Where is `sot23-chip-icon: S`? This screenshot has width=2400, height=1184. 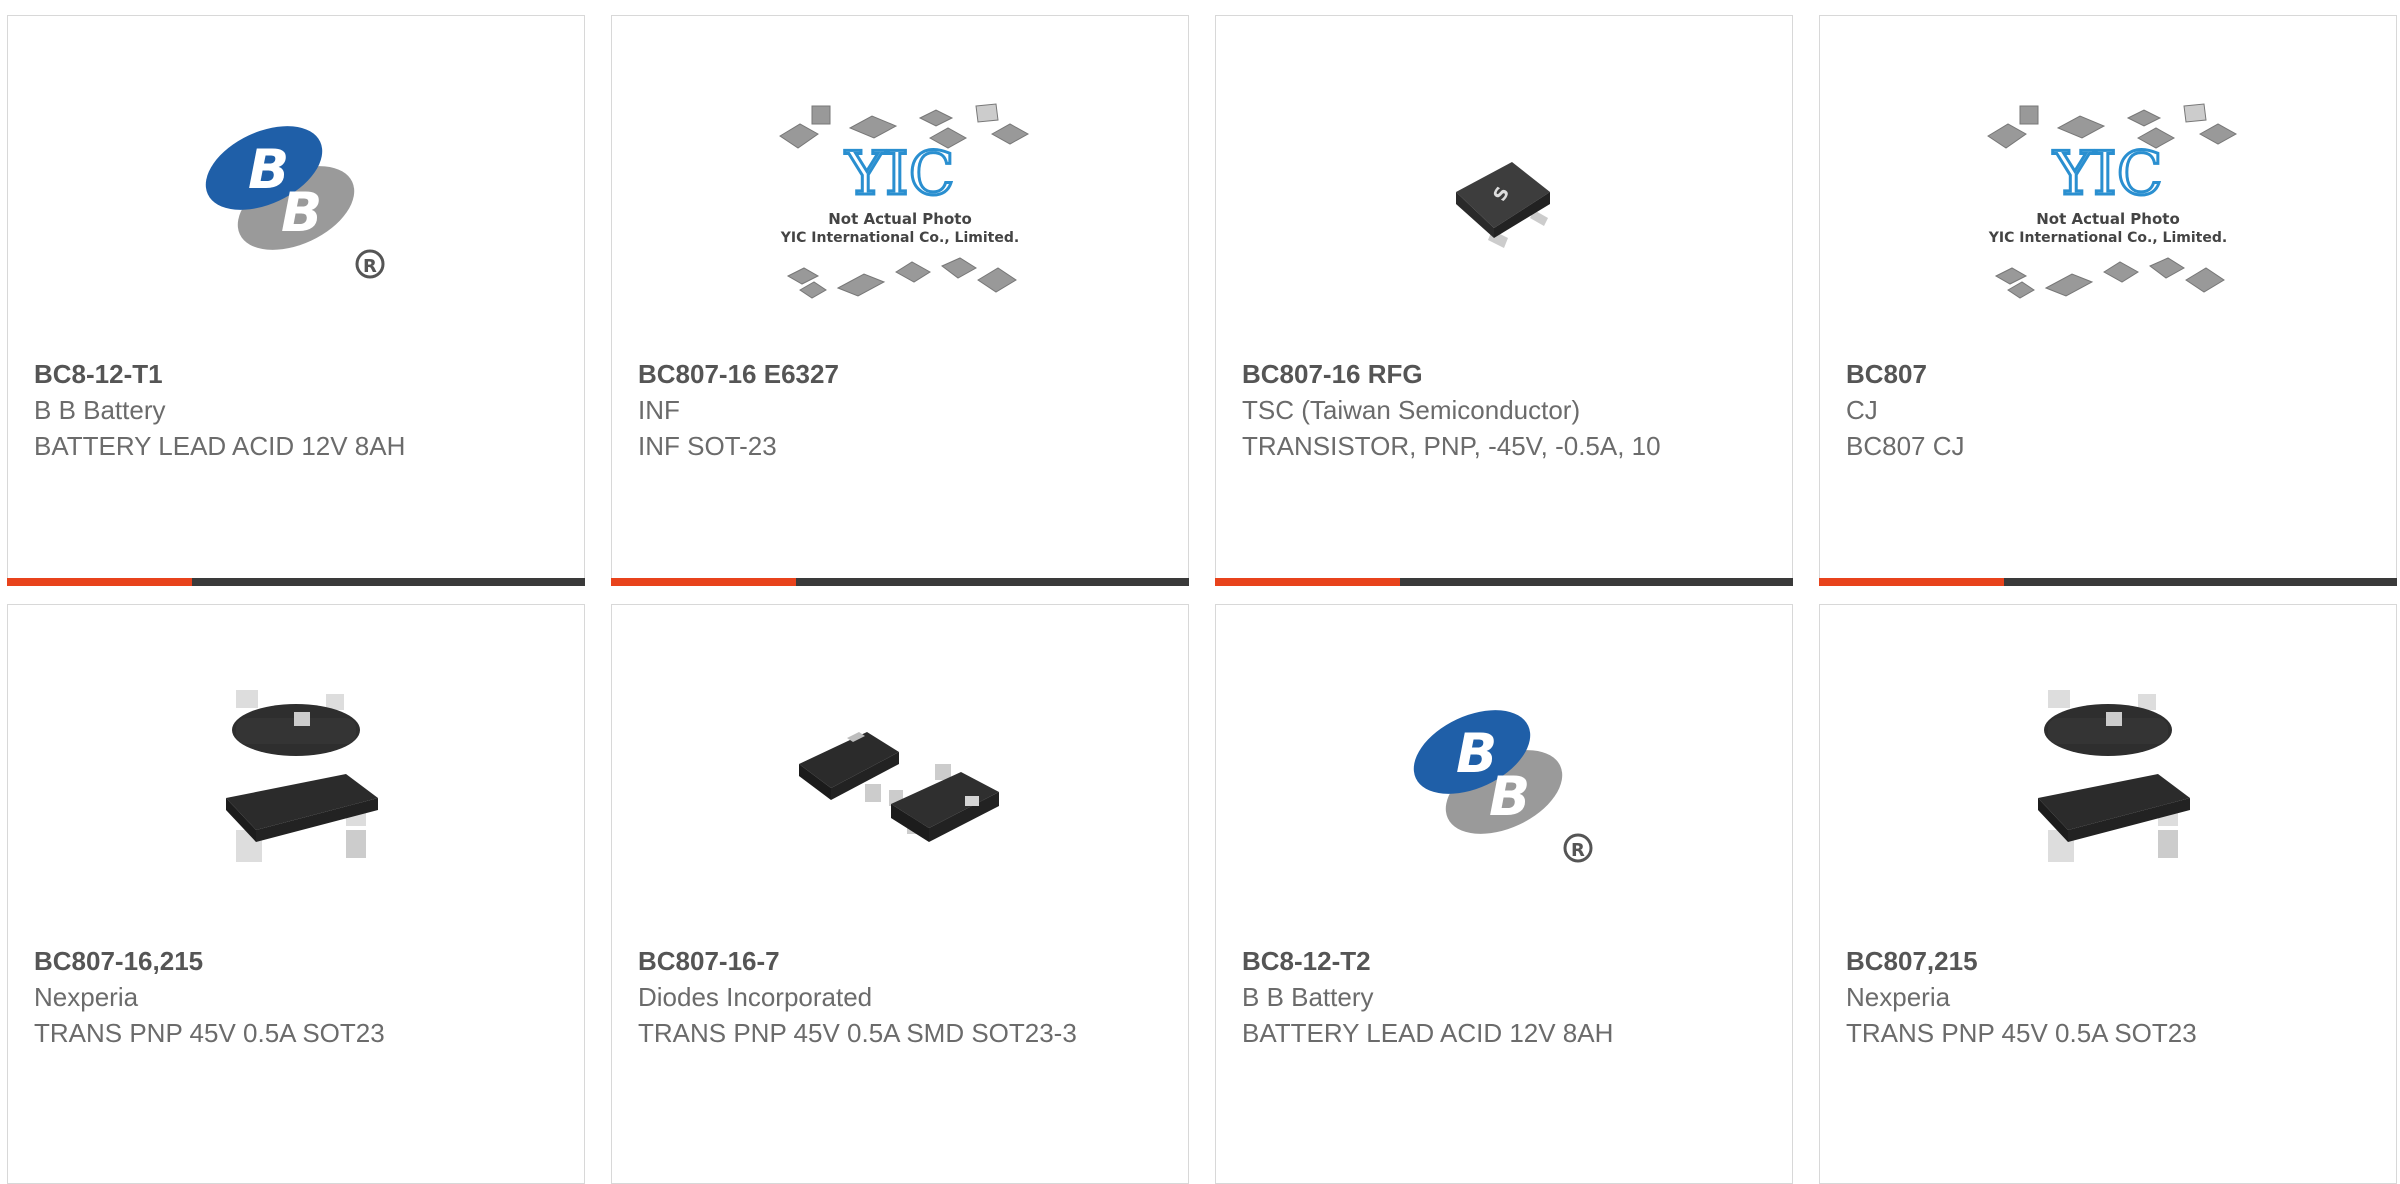 sot23-chip-icon: S is located at coordinates (1503, 205).